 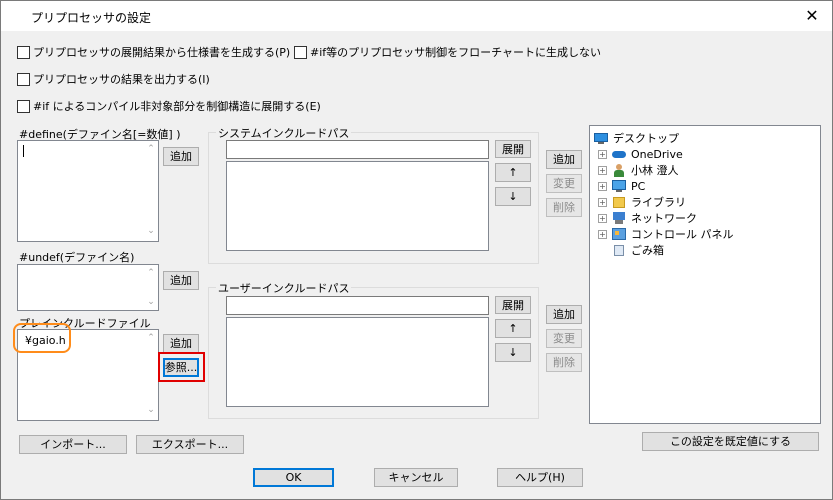 What do you see at coordinates (646, 138) in the screenshot?
I see `tree-node-label: デスクトップ` at bounding box center [646, 138].